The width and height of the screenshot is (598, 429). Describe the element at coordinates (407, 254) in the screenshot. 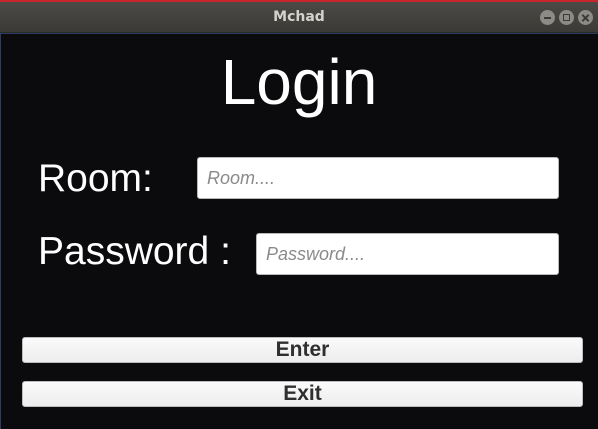

I see `password-input` at that location.